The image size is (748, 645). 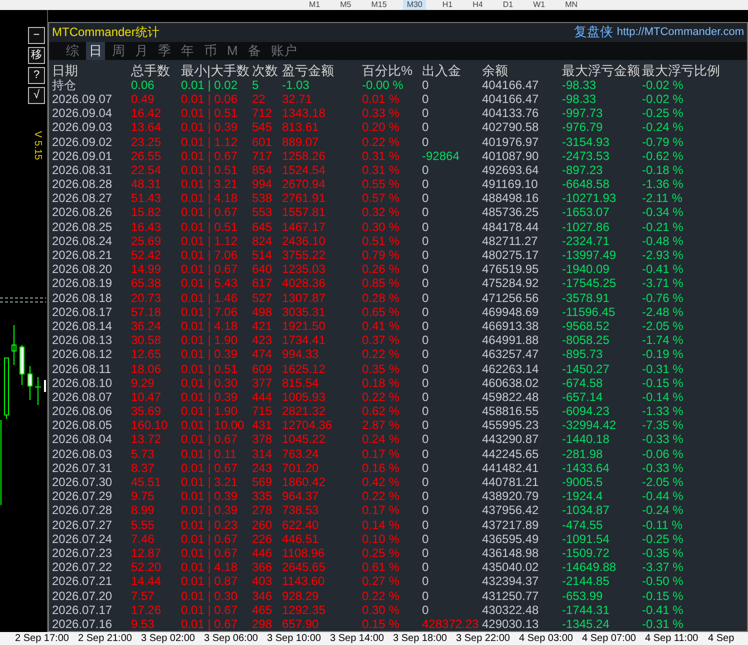 What do you see at coordinates (143, 467) in the screenshot?
I see `lots-cell-text: 8.37` at bounding box center [143, 467].